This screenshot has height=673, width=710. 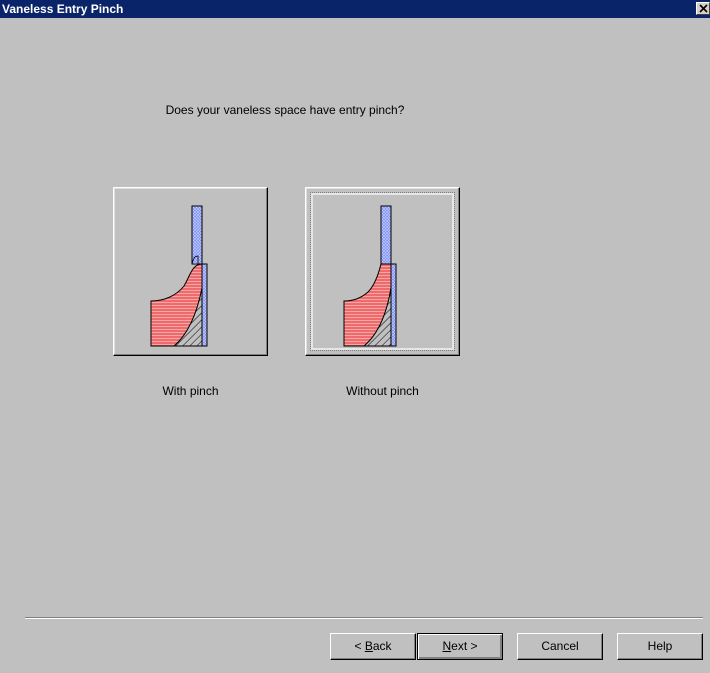 I want to click on back-button: < Back, so click(x=373, y=646).